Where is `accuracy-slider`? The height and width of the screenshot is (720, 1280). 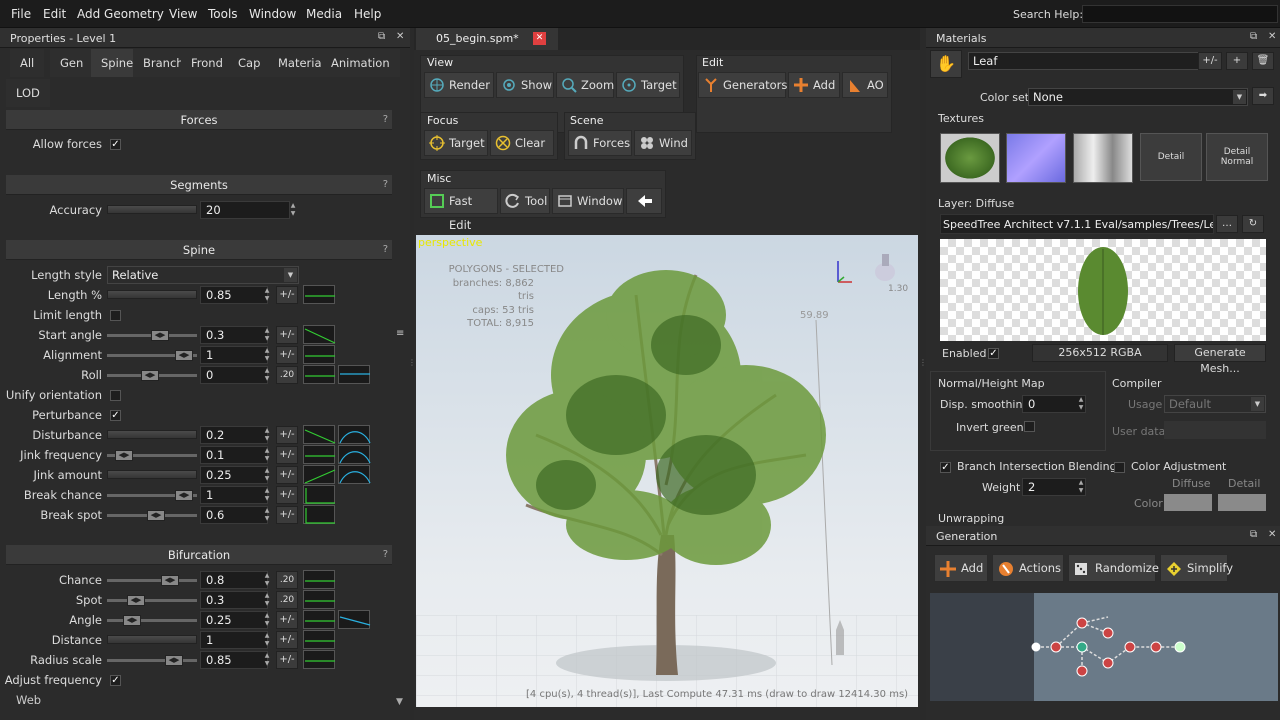 accuracy-slider is located at coordinates (152, 209).